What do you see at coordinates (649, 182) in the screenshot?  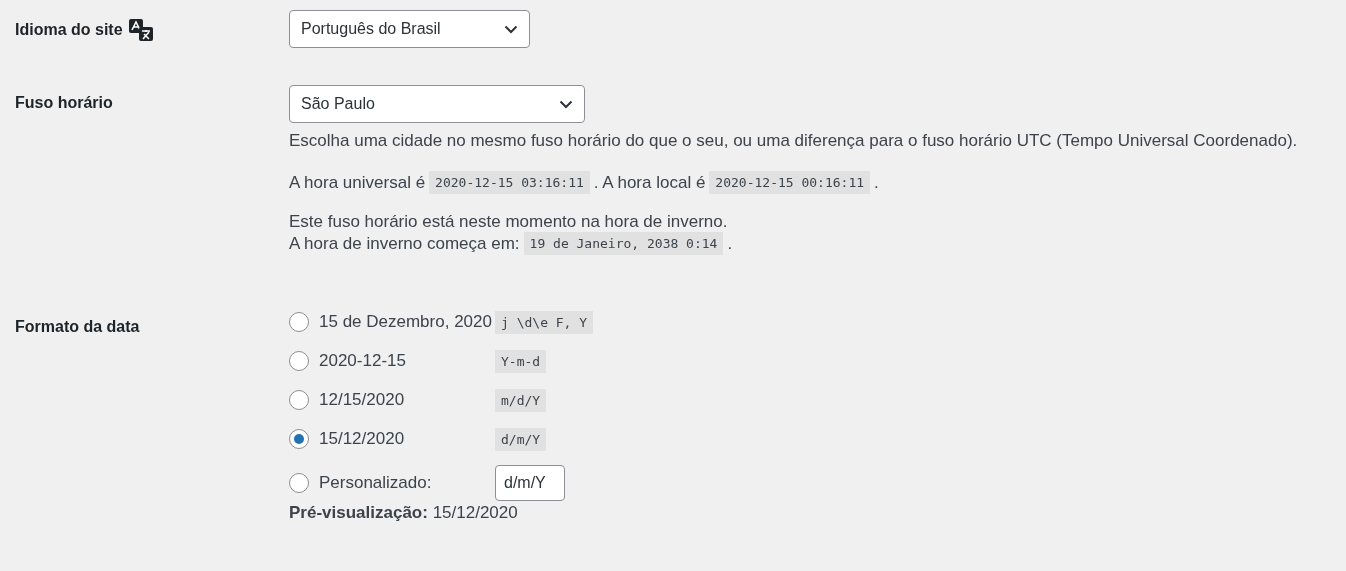 I see `time-text: . A hora local é` at bounding box center [649, 182].